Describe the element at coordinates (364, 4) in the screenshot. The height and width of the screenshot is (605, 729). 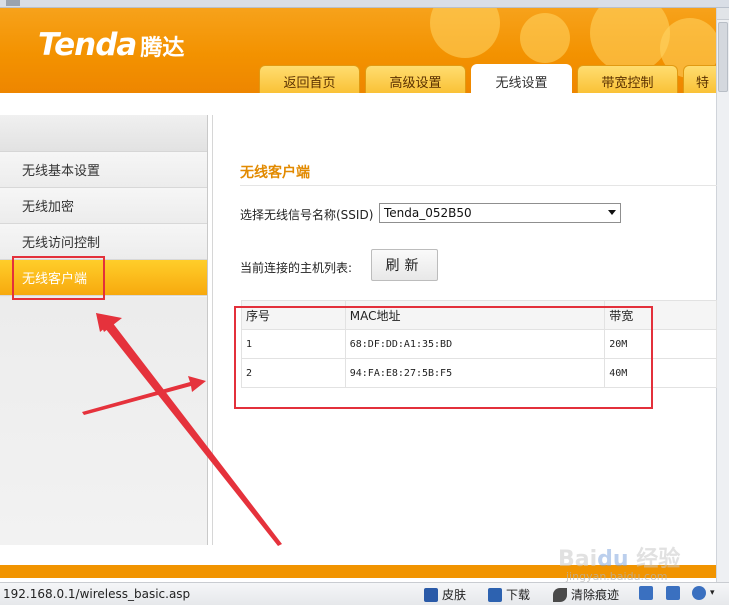
I see `browser-top-edge` at that location.